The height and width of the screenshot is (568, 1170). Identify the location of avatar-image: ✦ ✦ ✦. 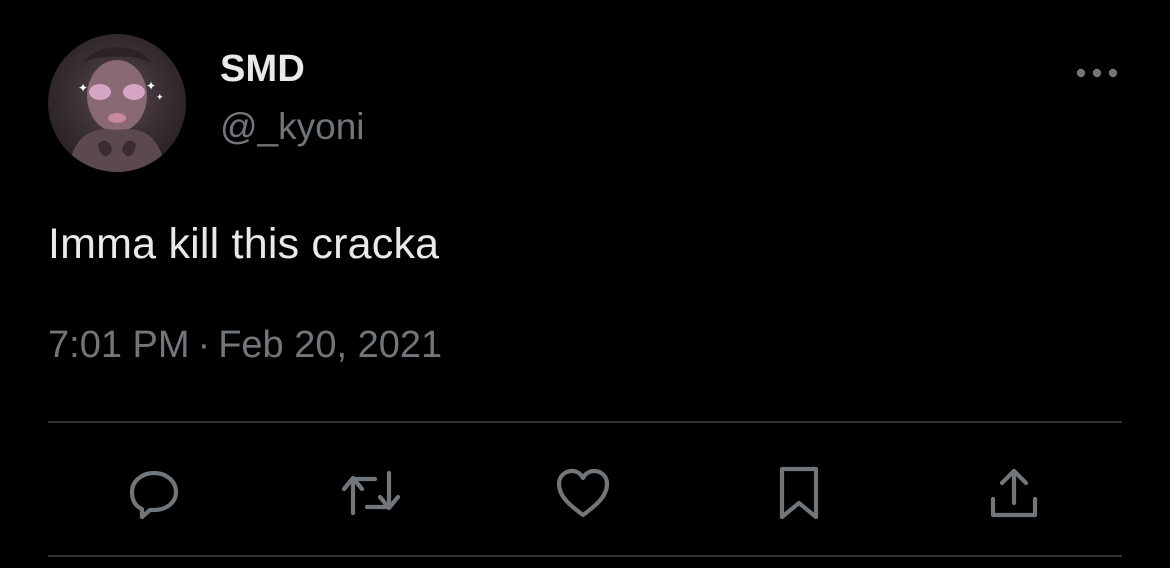
(117, 109).